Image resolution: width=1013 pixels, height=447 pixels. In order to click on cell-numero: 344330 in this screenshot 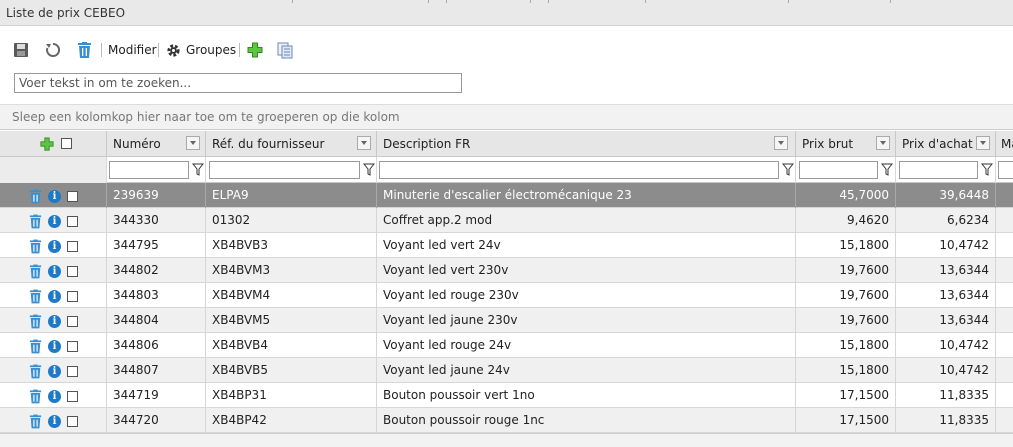, I will do `click(156, 220)`.